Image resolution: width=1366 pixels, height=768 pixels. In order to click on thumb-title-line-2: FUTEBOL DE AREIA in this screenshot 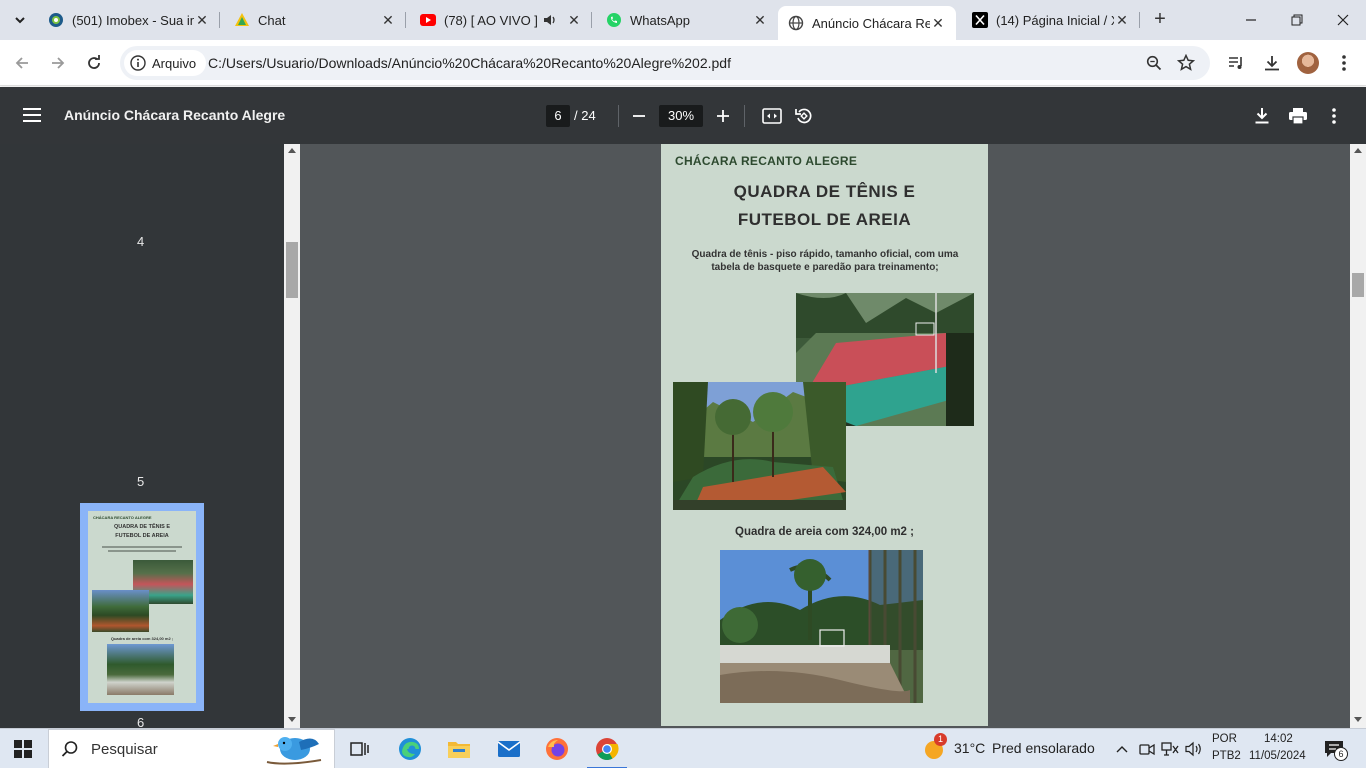, I will do `click(142, 536)`.